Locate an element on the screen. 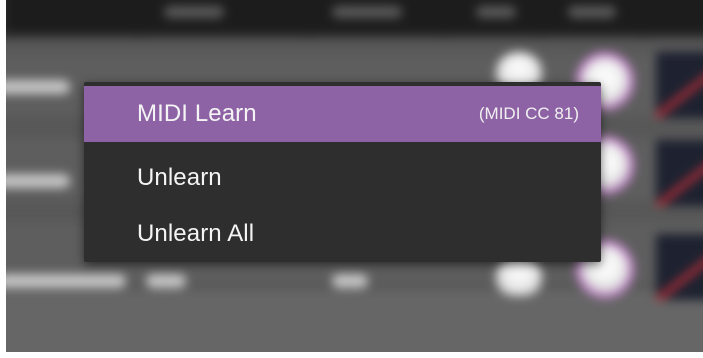 This screenshot has width=703, height=358. menu-item-unlearn-all: Unlearn All is located at coordinates (342, 234).